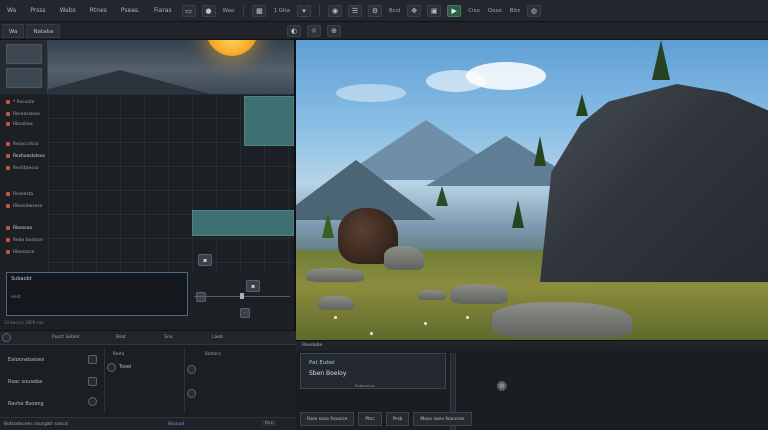 Image resolution: width=768 pixels, height=430 pixels. What do you see at coordinates (97, 294) in the screenshot?
I see `curve-editor: Subaobt eest` at bounding box center [97, 294].